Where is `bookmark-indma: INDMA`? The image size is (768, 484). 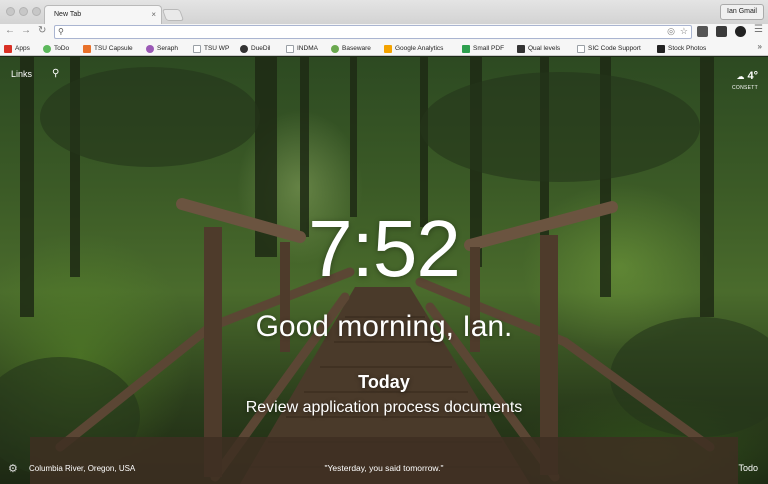 bookmark-indma: INDMA is located at coordinates (302, 48).